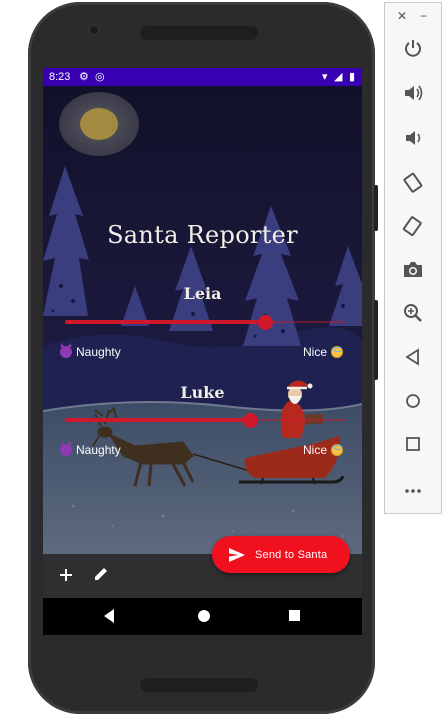  Describe the element at coordinates (413, 48) in the screenshot. I see `power-icon` at that location.